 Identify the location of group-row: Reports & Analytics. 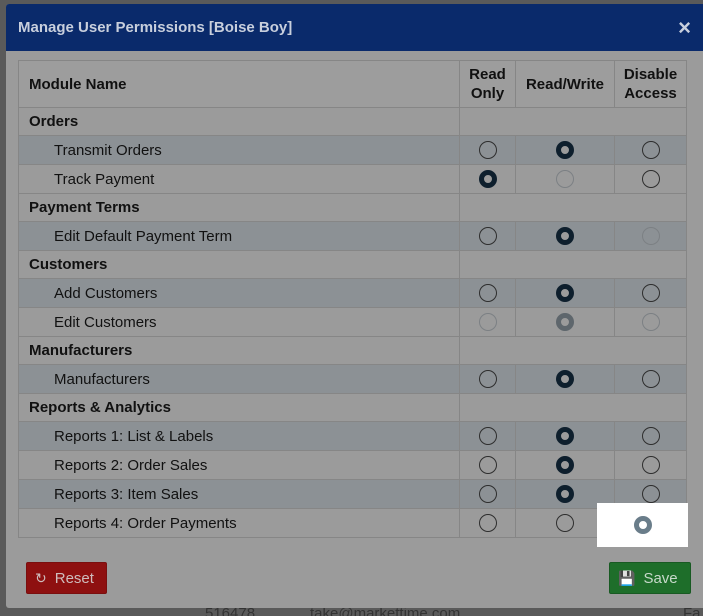
(352, 407).